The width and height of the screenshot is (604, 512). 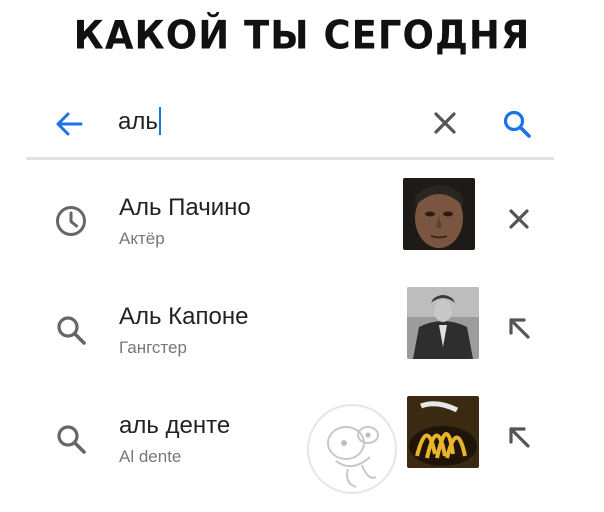 I want to click on suggestion-subtitle: Гангстер, so click(x=153, y=347).